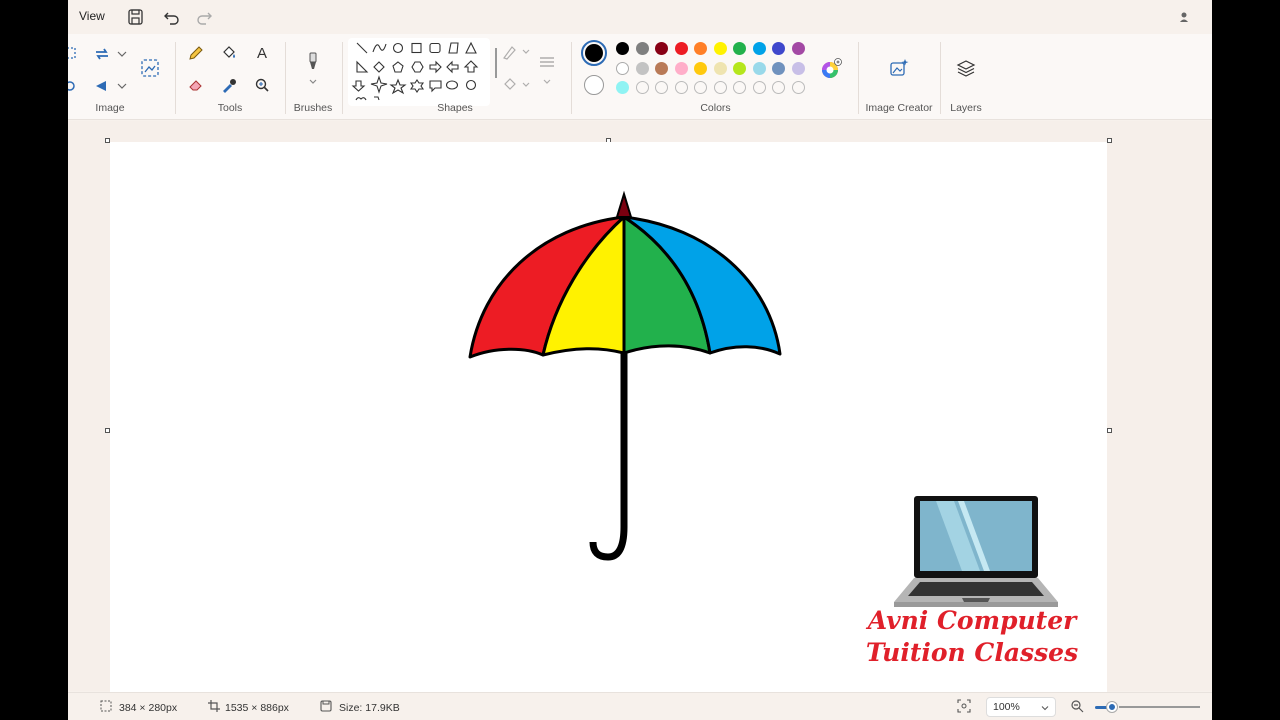  I want to click on zoom-select: 100%, so click(1021, 707).